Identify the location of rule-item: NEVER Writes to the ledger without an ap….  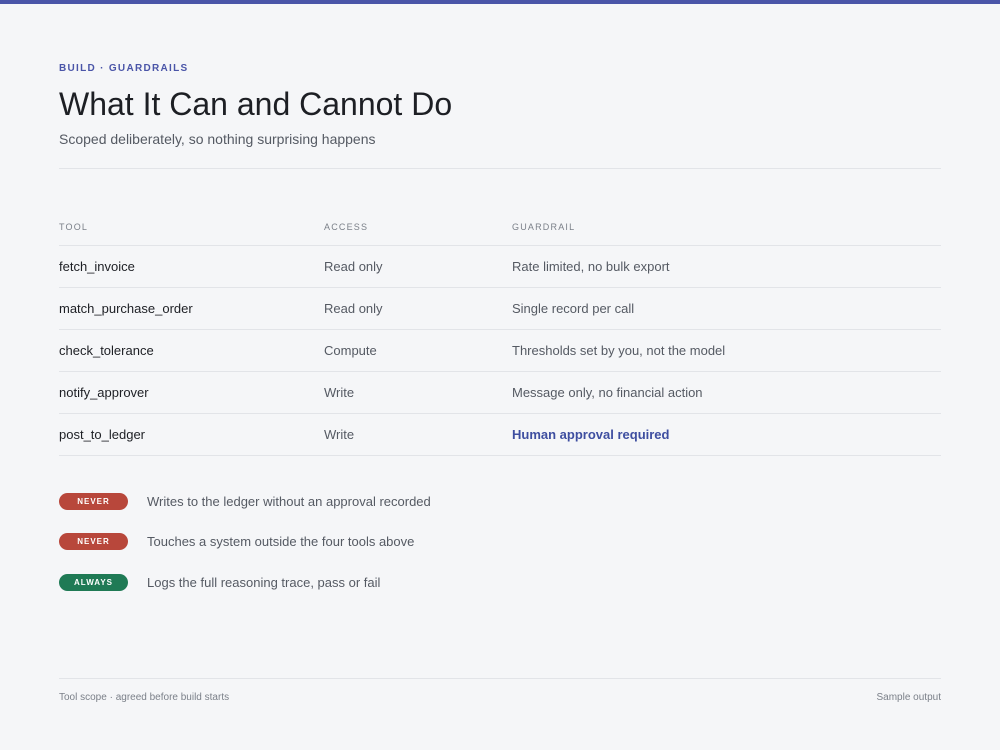
(245, 501).